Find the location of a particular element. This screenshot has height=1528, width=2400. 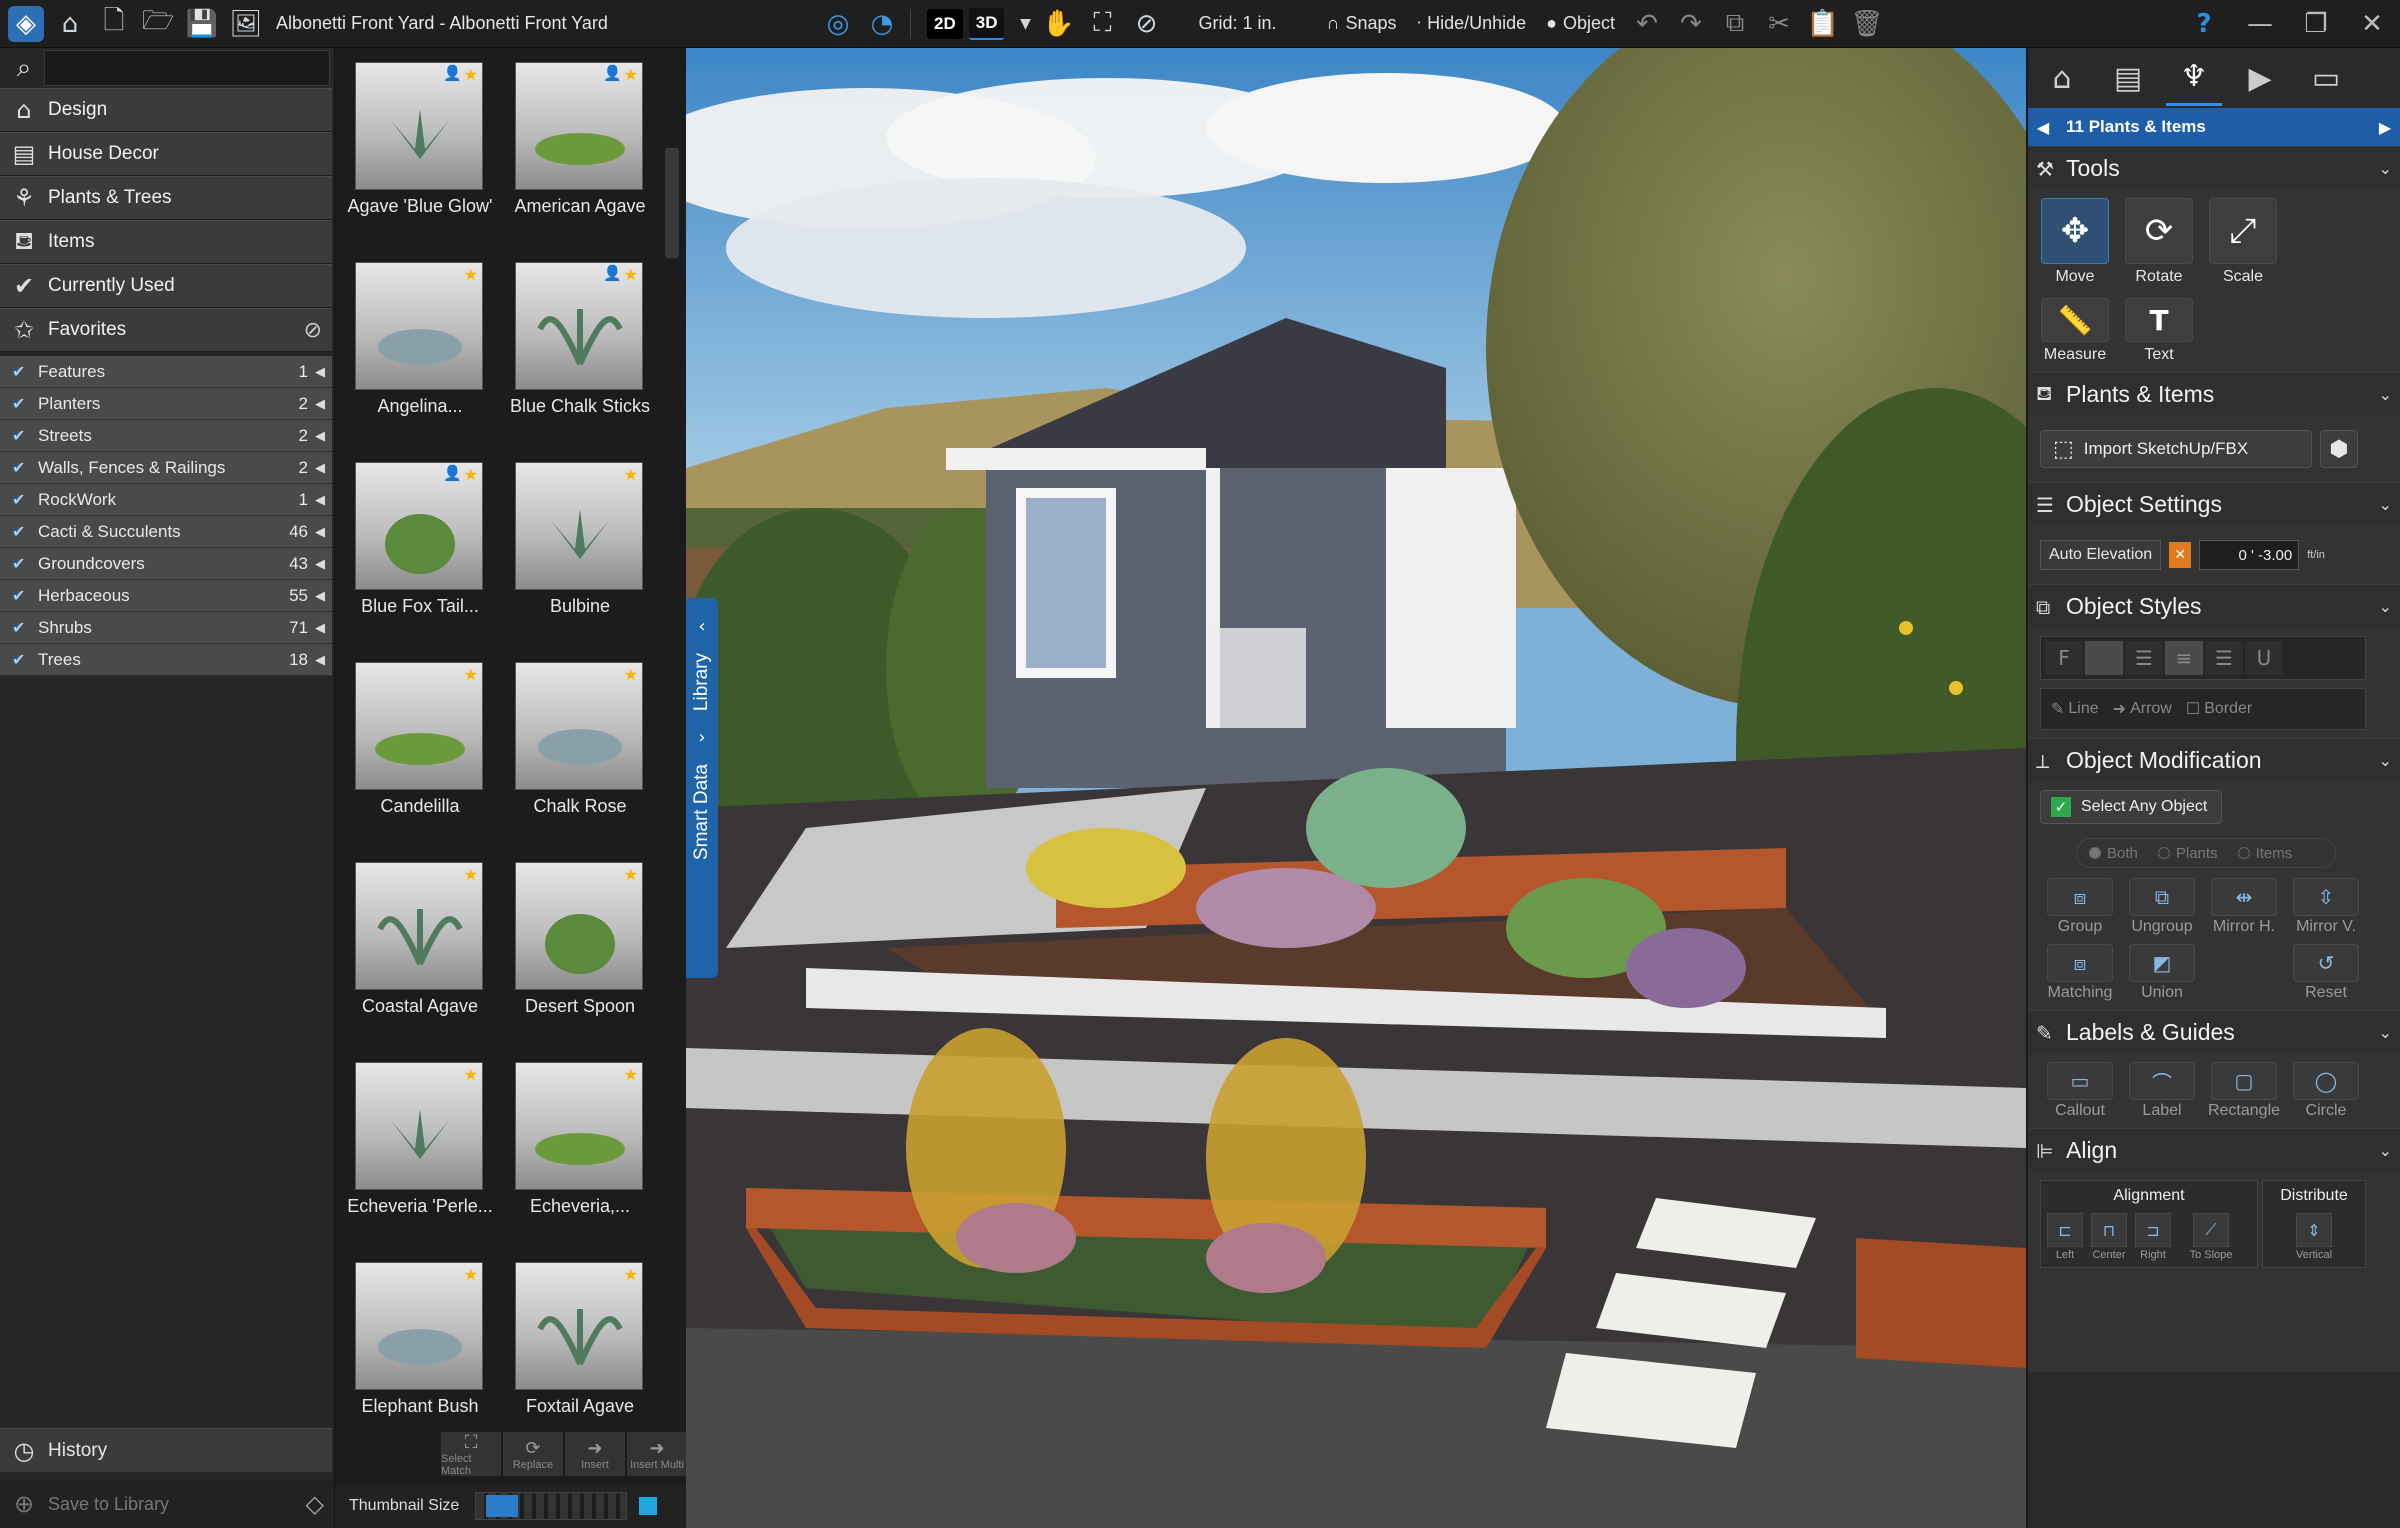

copy-icon: ⧉ is located at coordinates (1735, 24).